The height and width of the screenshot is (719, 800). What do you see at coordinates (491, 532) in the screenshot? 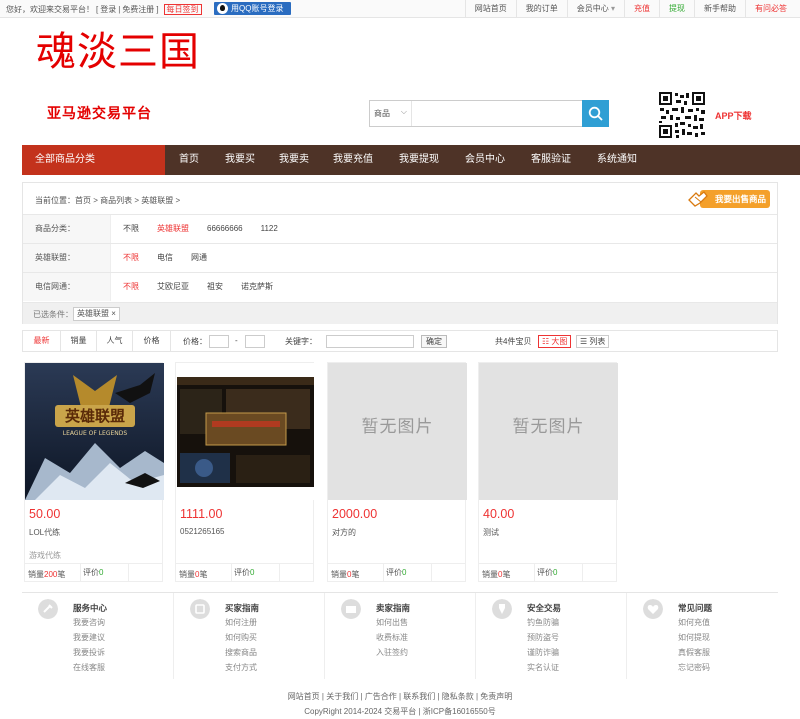
I see `product-title: 测试` at bounding box center [491, 532].